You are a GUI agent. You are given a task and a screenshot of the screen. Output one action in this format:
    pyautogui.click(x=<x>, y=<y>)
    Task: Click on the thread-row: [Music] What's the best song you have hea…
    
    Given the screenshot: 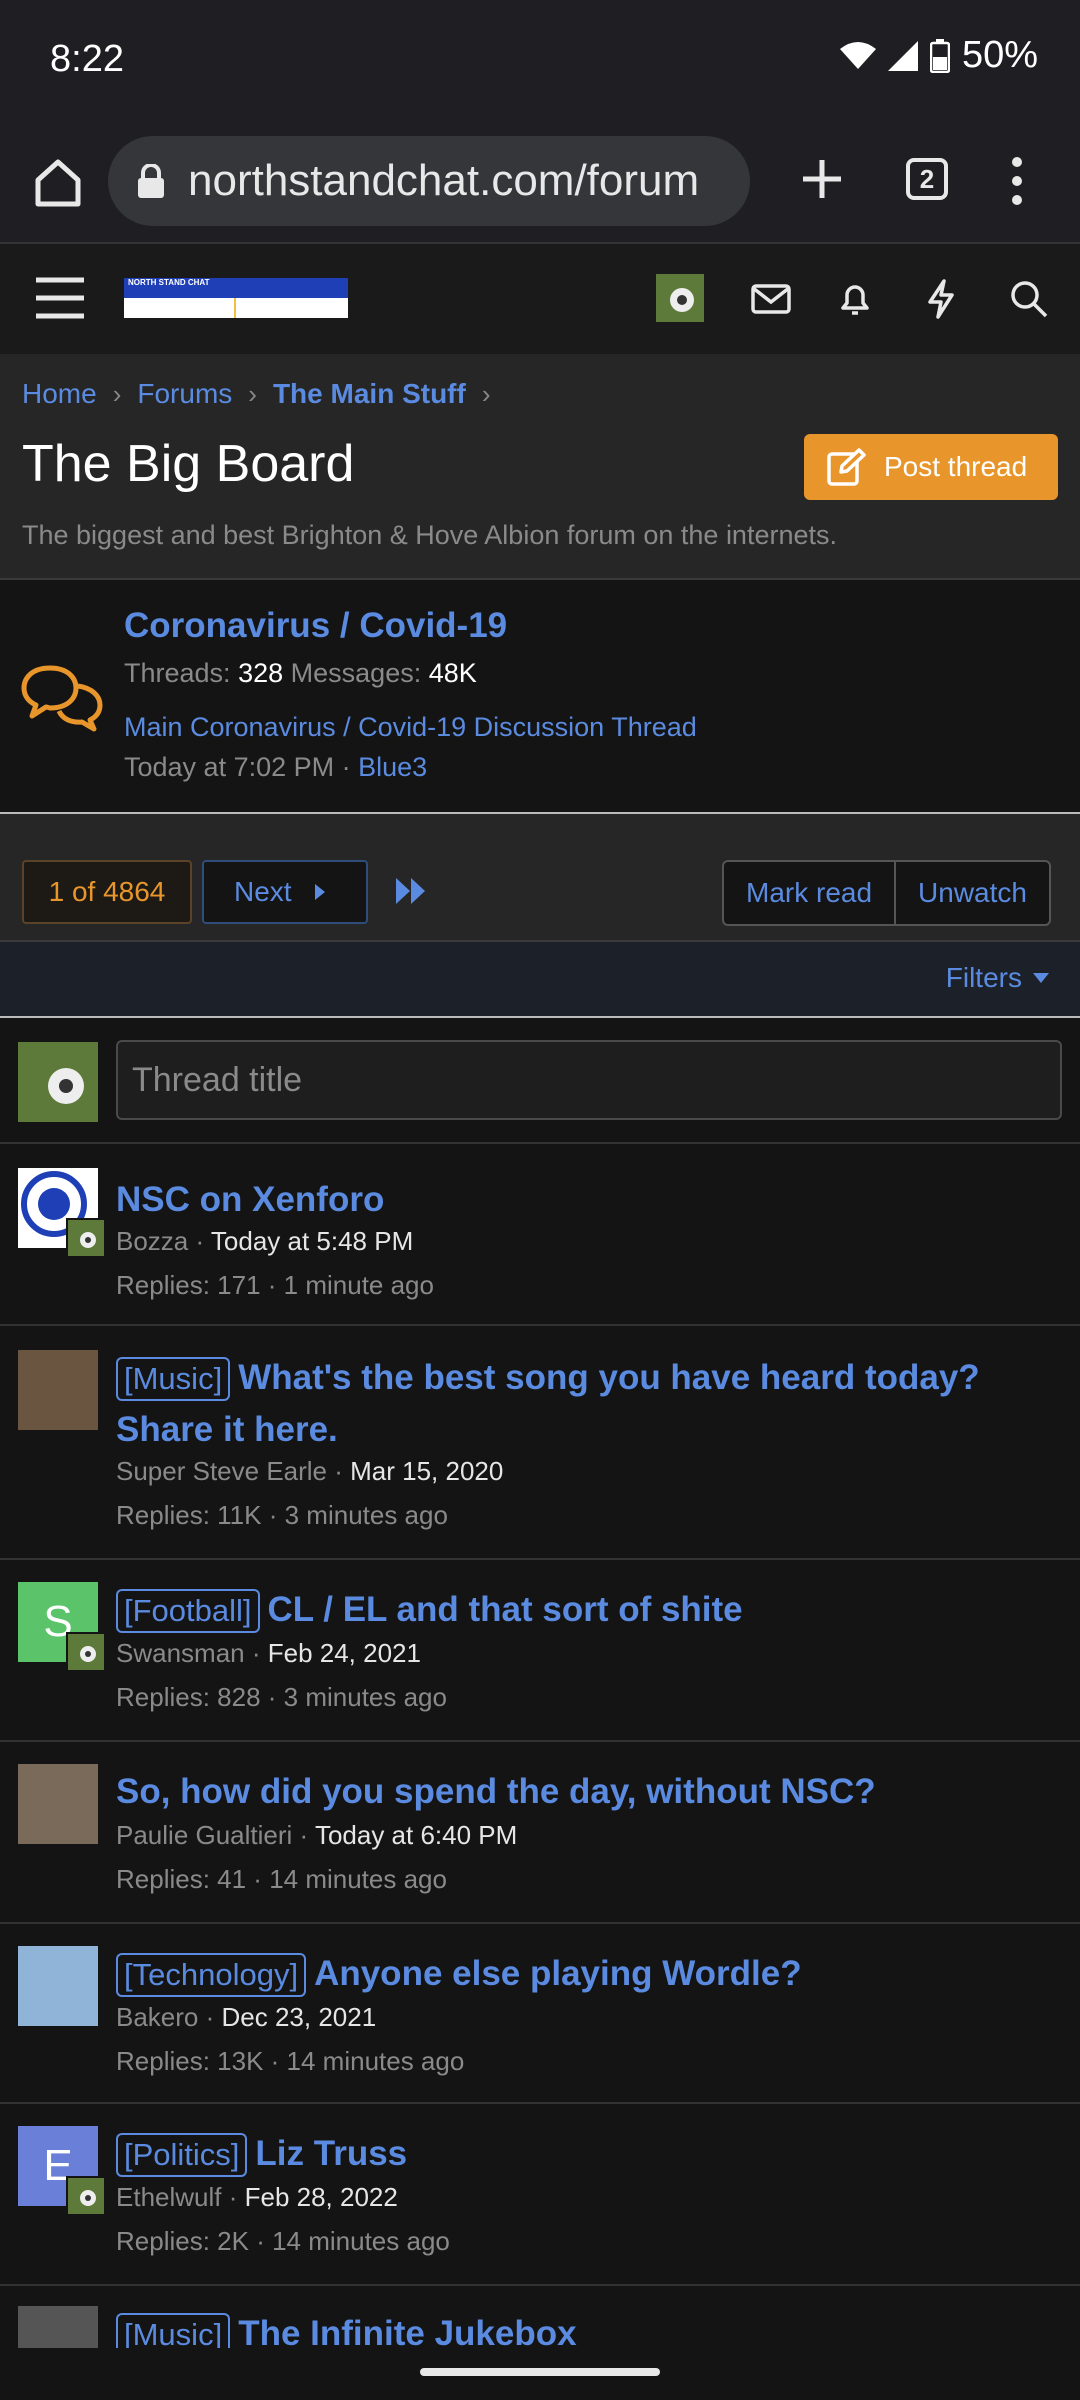 What is the action you would take?
    pyautogui.click(x=540, y=1443)
    